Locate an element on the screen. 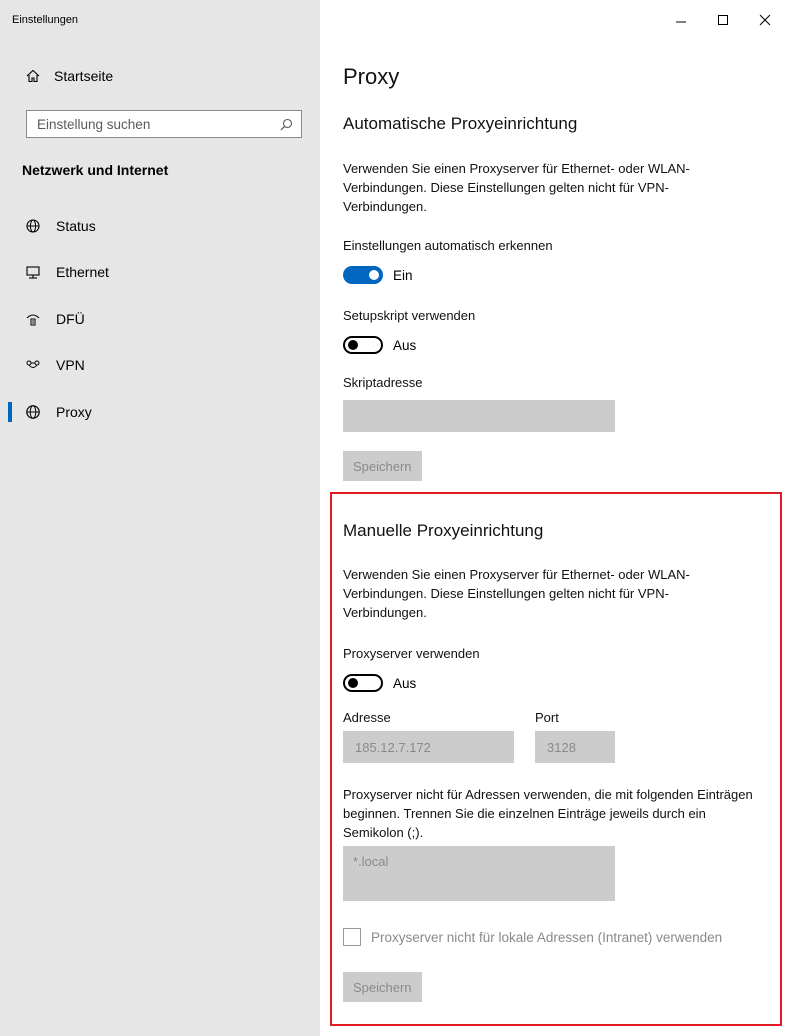 The image size is (786, 1036). home-link: Startseite is located at coordinates (69, 76).